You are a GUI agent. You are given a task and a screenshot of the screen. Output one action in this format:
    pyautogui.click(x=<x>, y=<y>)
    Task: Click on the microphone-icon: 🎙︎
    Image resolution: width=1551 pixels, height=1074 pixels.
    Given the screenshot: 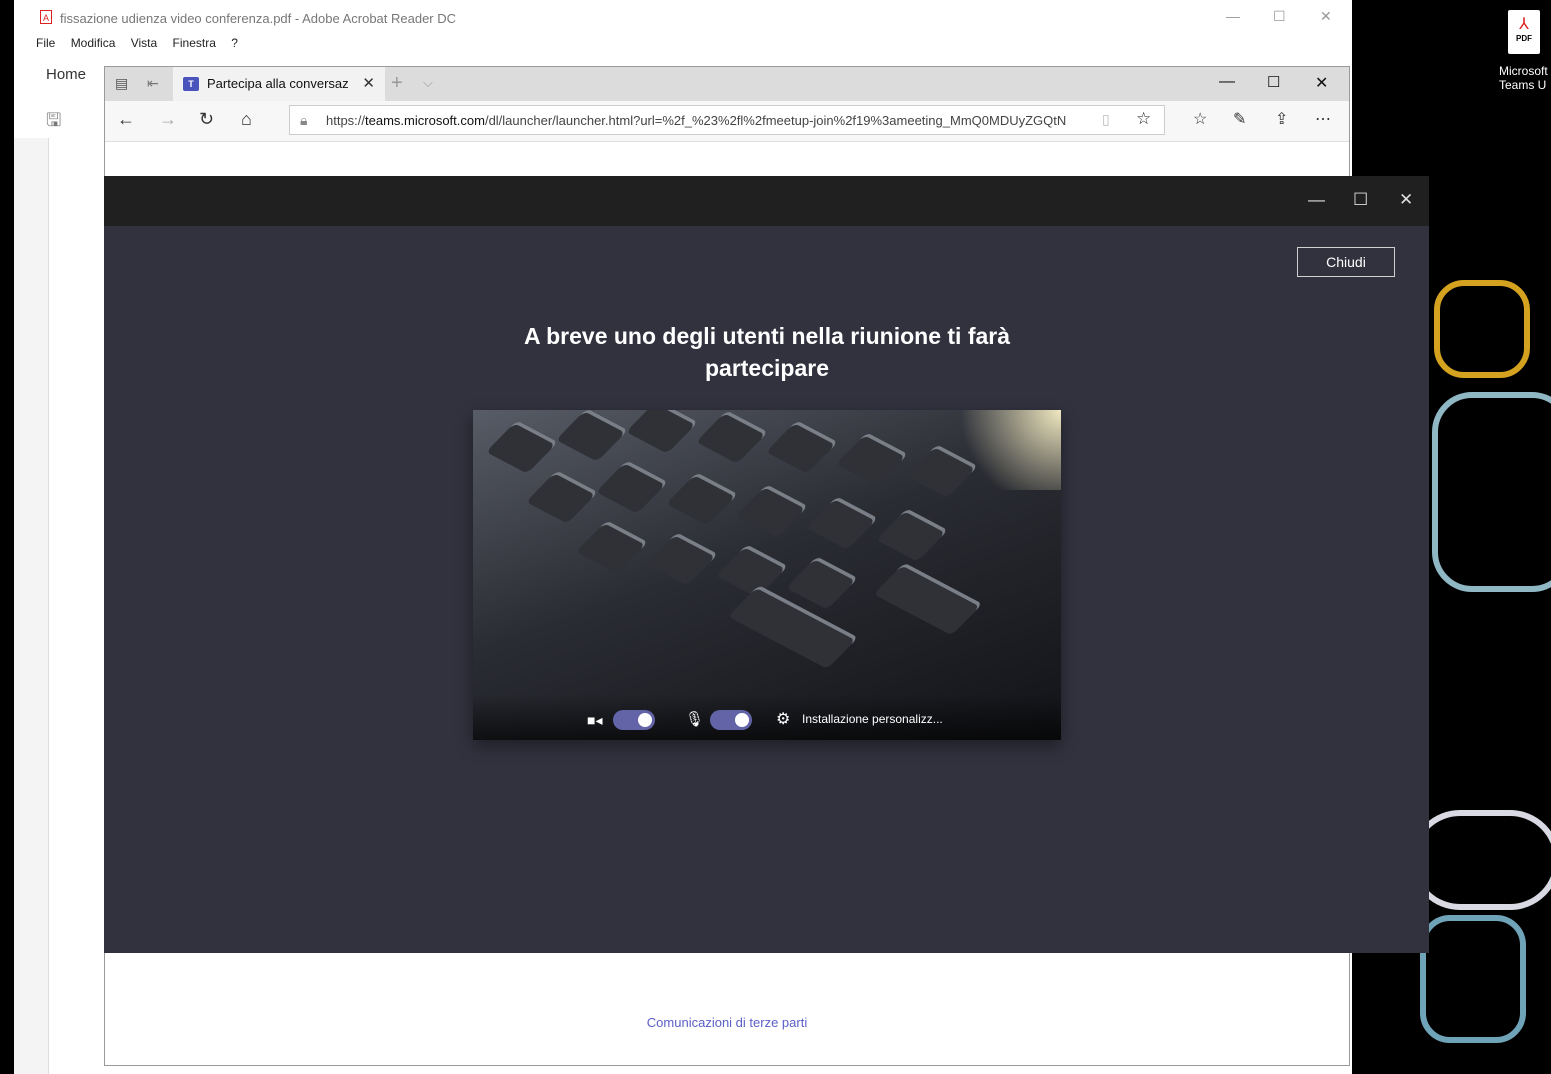 What is the action you would take?
    pyautogui.click(x=695, y=719)
    